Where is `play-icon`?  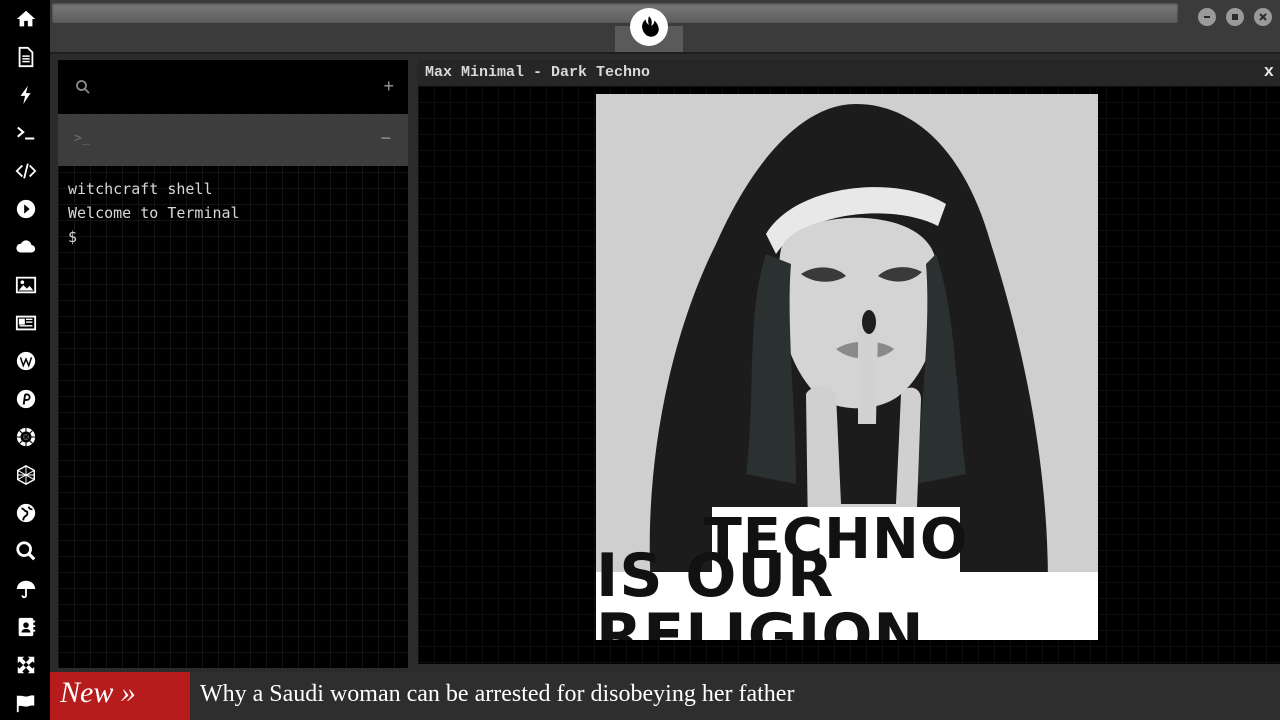 play-icon is located at coordinates (26, 209).